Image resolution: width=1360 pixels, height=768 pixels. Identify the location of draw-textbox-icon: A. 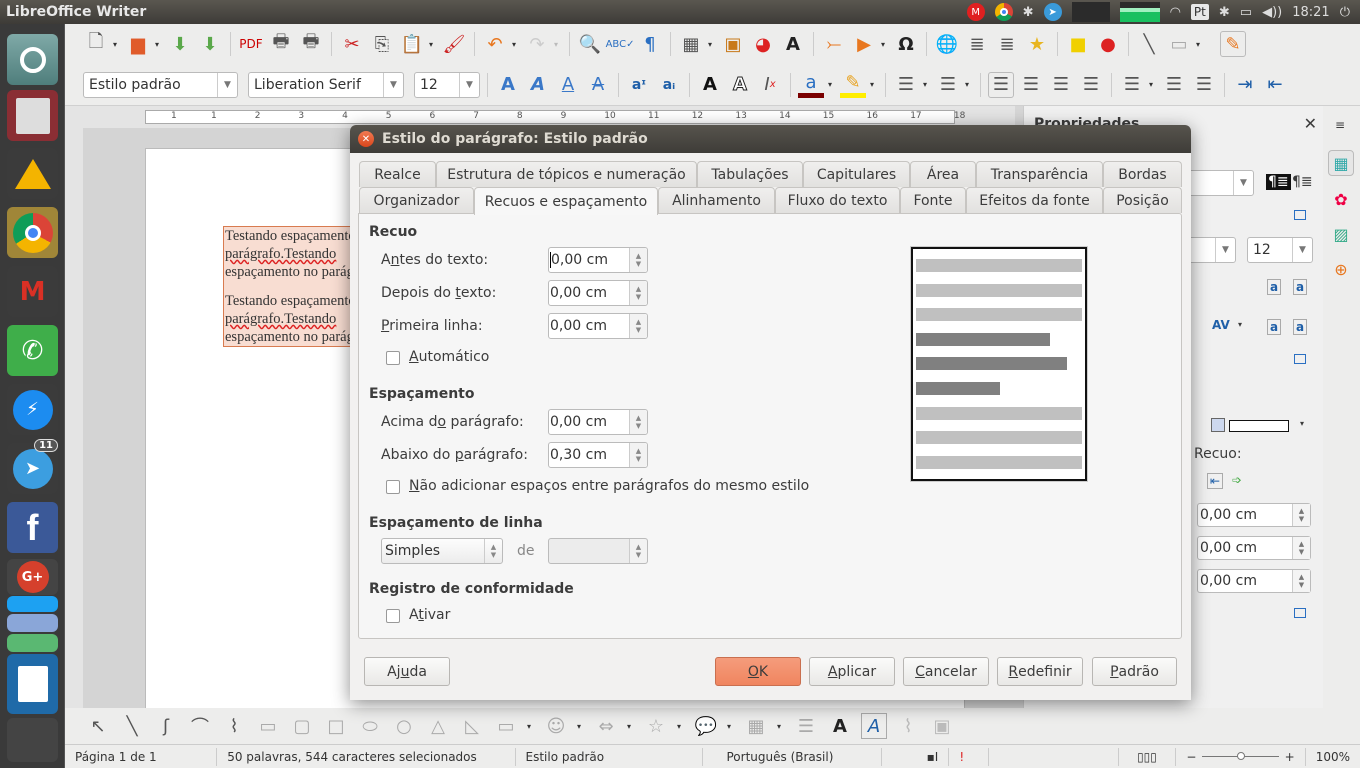
(840, 726).